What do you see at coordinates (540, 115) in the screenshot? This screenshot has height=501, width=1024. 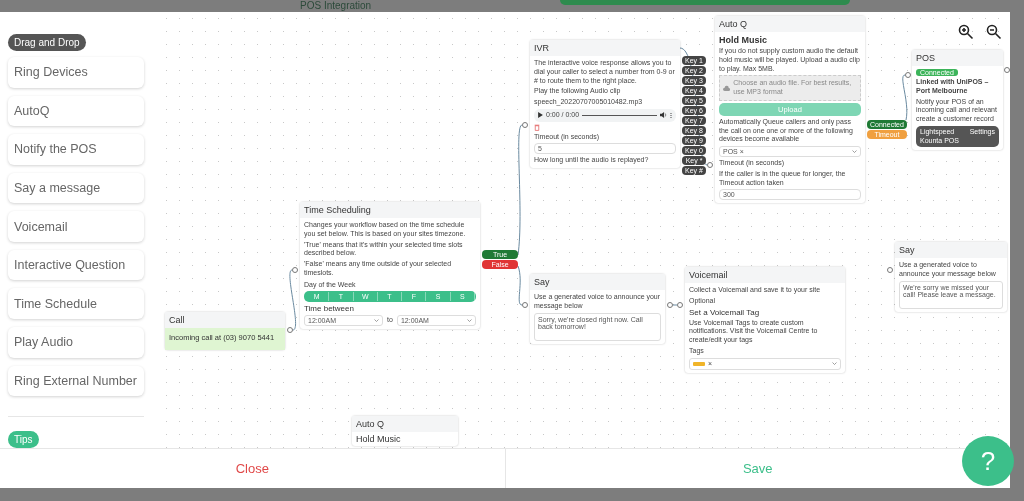 I see `play-icon` at bounding box center [540, 115].